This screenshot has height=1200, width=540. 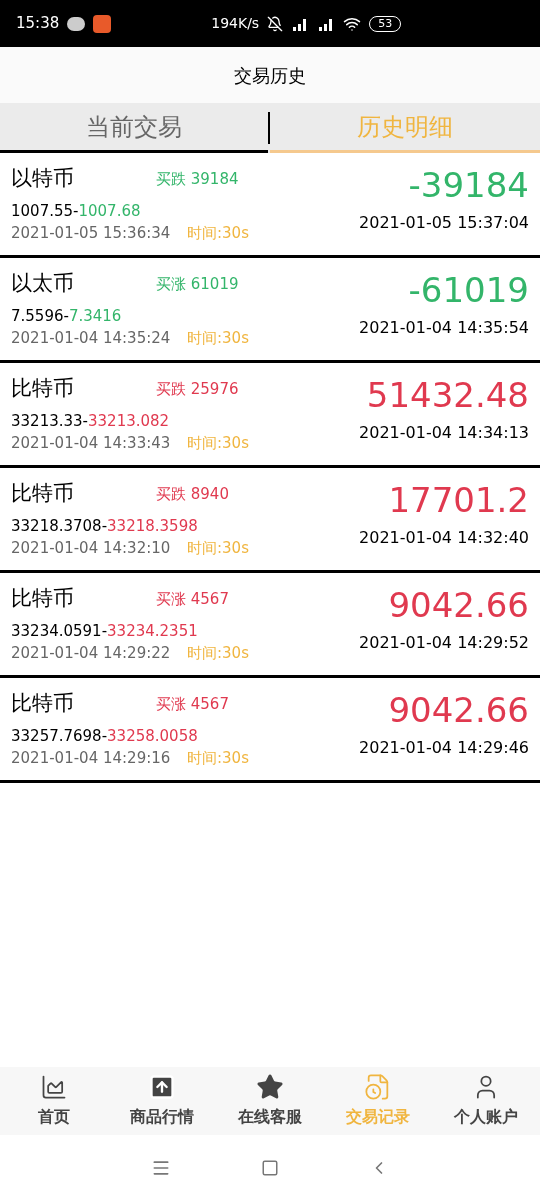 What do you see at coordinates (270, 415) in the screenshot?
I see `trade-row: 比特币 买跌 25976 33213.33-33213.082 2021-01-04 14:33:43 时间:30s 51432.48 2021-01-04 14:34:13` at bounding box center [270, 415].